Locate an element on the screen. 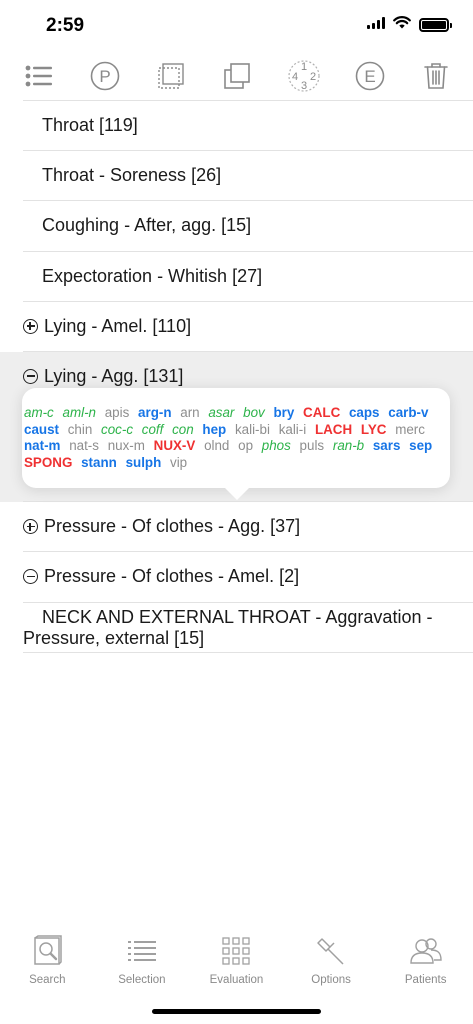  overlap-squares-icon is located at coordinates (237, 76).